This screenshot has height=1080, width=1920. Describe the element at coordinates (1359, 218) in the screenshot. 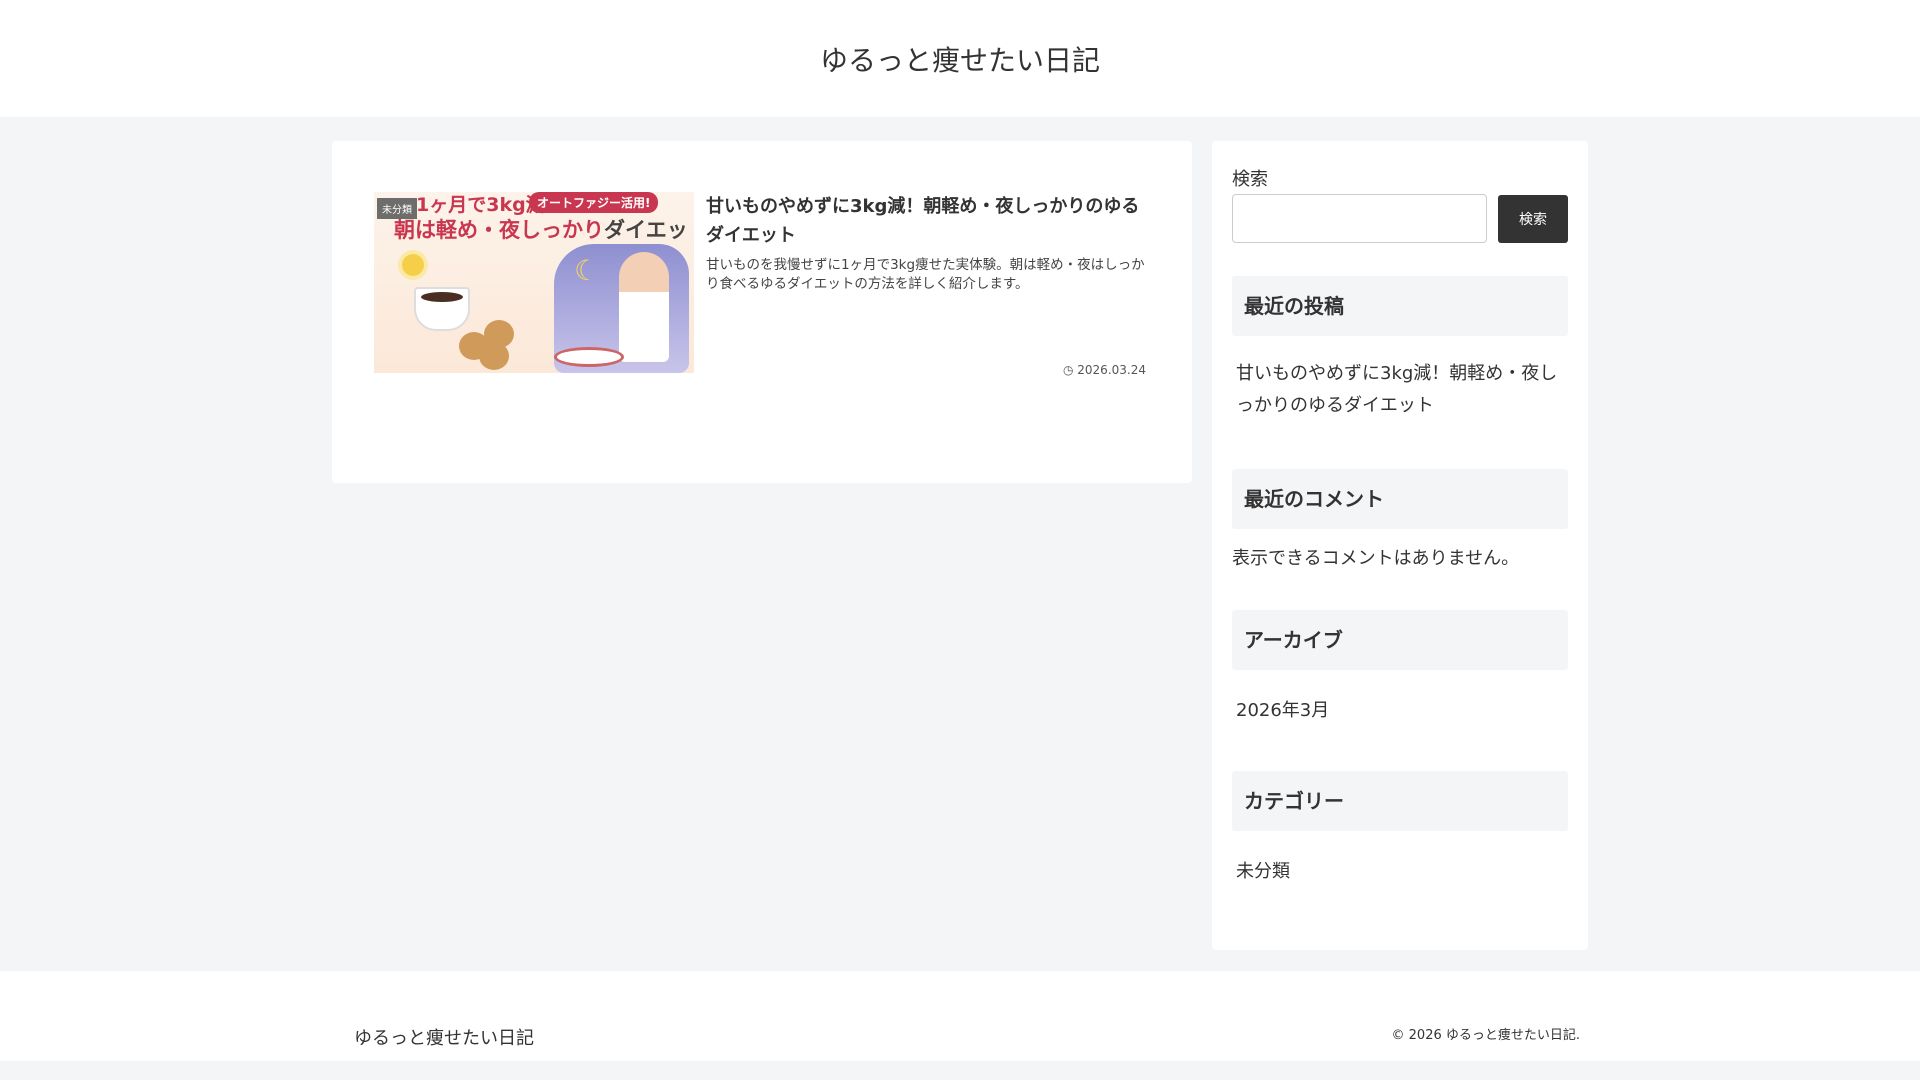

I see `search-input` at that location.